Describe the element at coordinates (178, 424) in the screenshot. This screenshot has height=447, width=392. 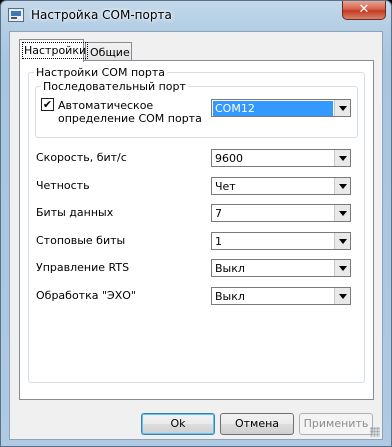
I see `ok-button: Ok` at that location.